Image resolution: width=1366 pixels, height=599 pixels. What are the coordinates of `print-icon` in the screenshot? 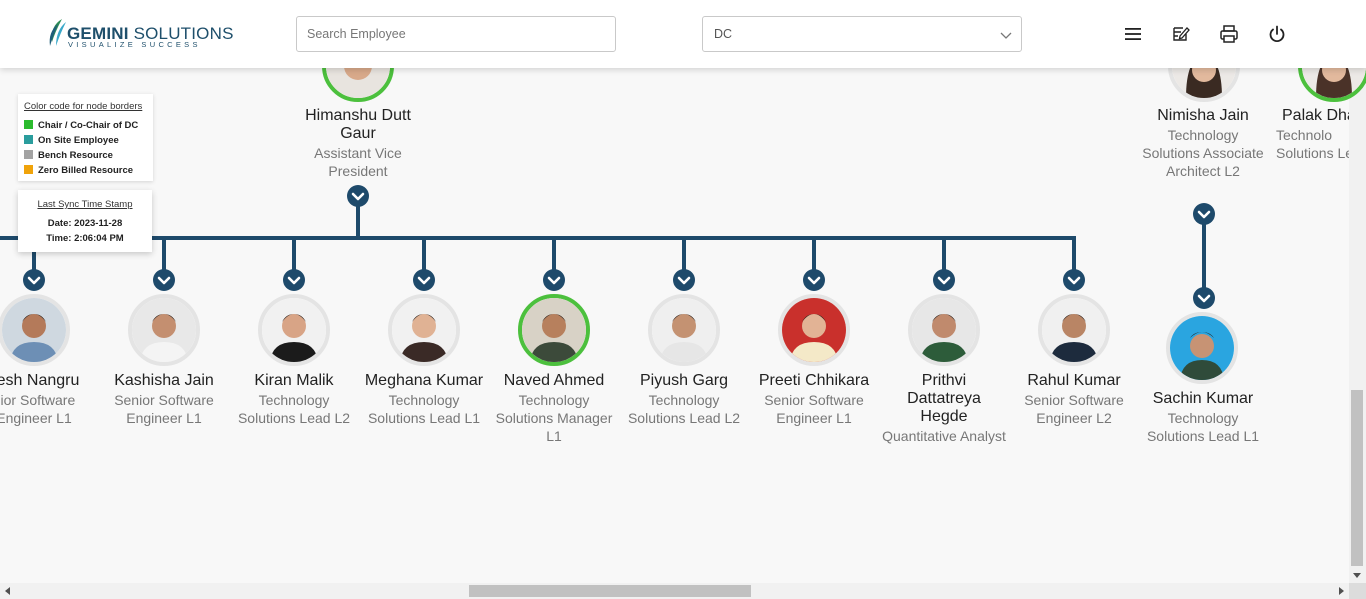 It's located at (1229, 34).